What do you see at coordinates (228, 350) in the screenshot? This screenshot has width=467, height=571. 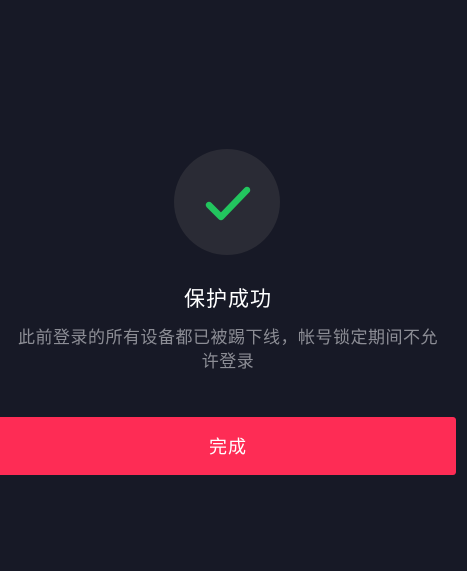 I see `success-description: 此前登录的所有设备都已被踢下线，帐号锁定期间不允许登录` at bounding box center [228, 350].